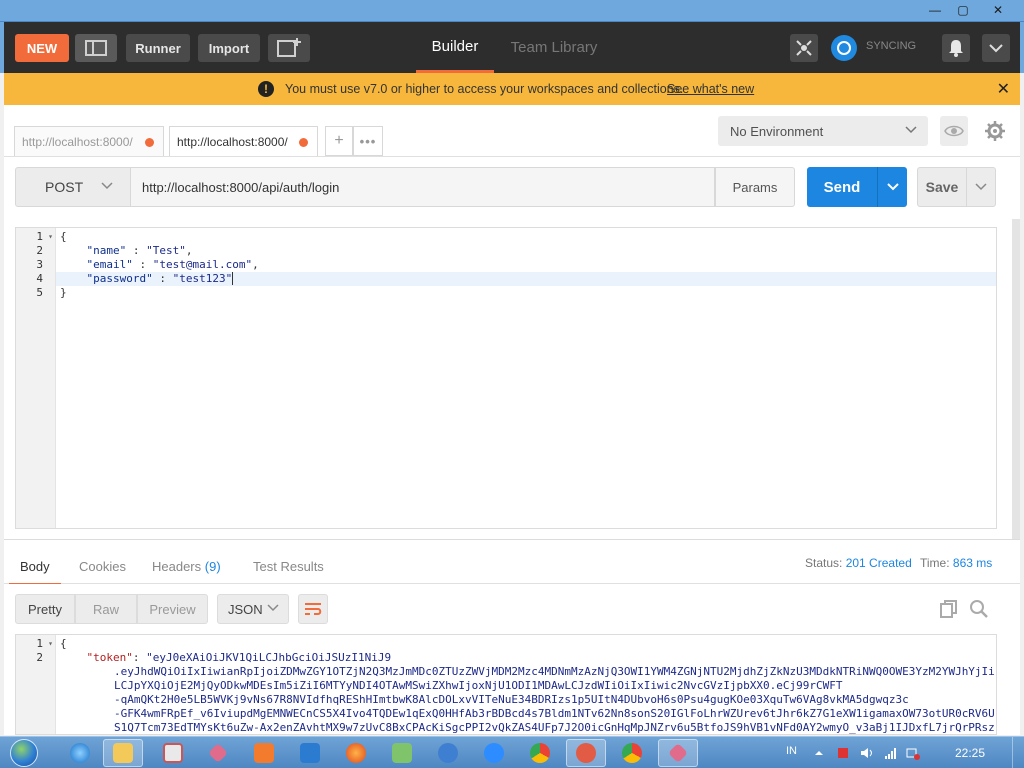  What do you see at coordinates (1003, 89) in the screenshot?
I see `close-banner-button: ✕` at bounding box center [1003, 89].